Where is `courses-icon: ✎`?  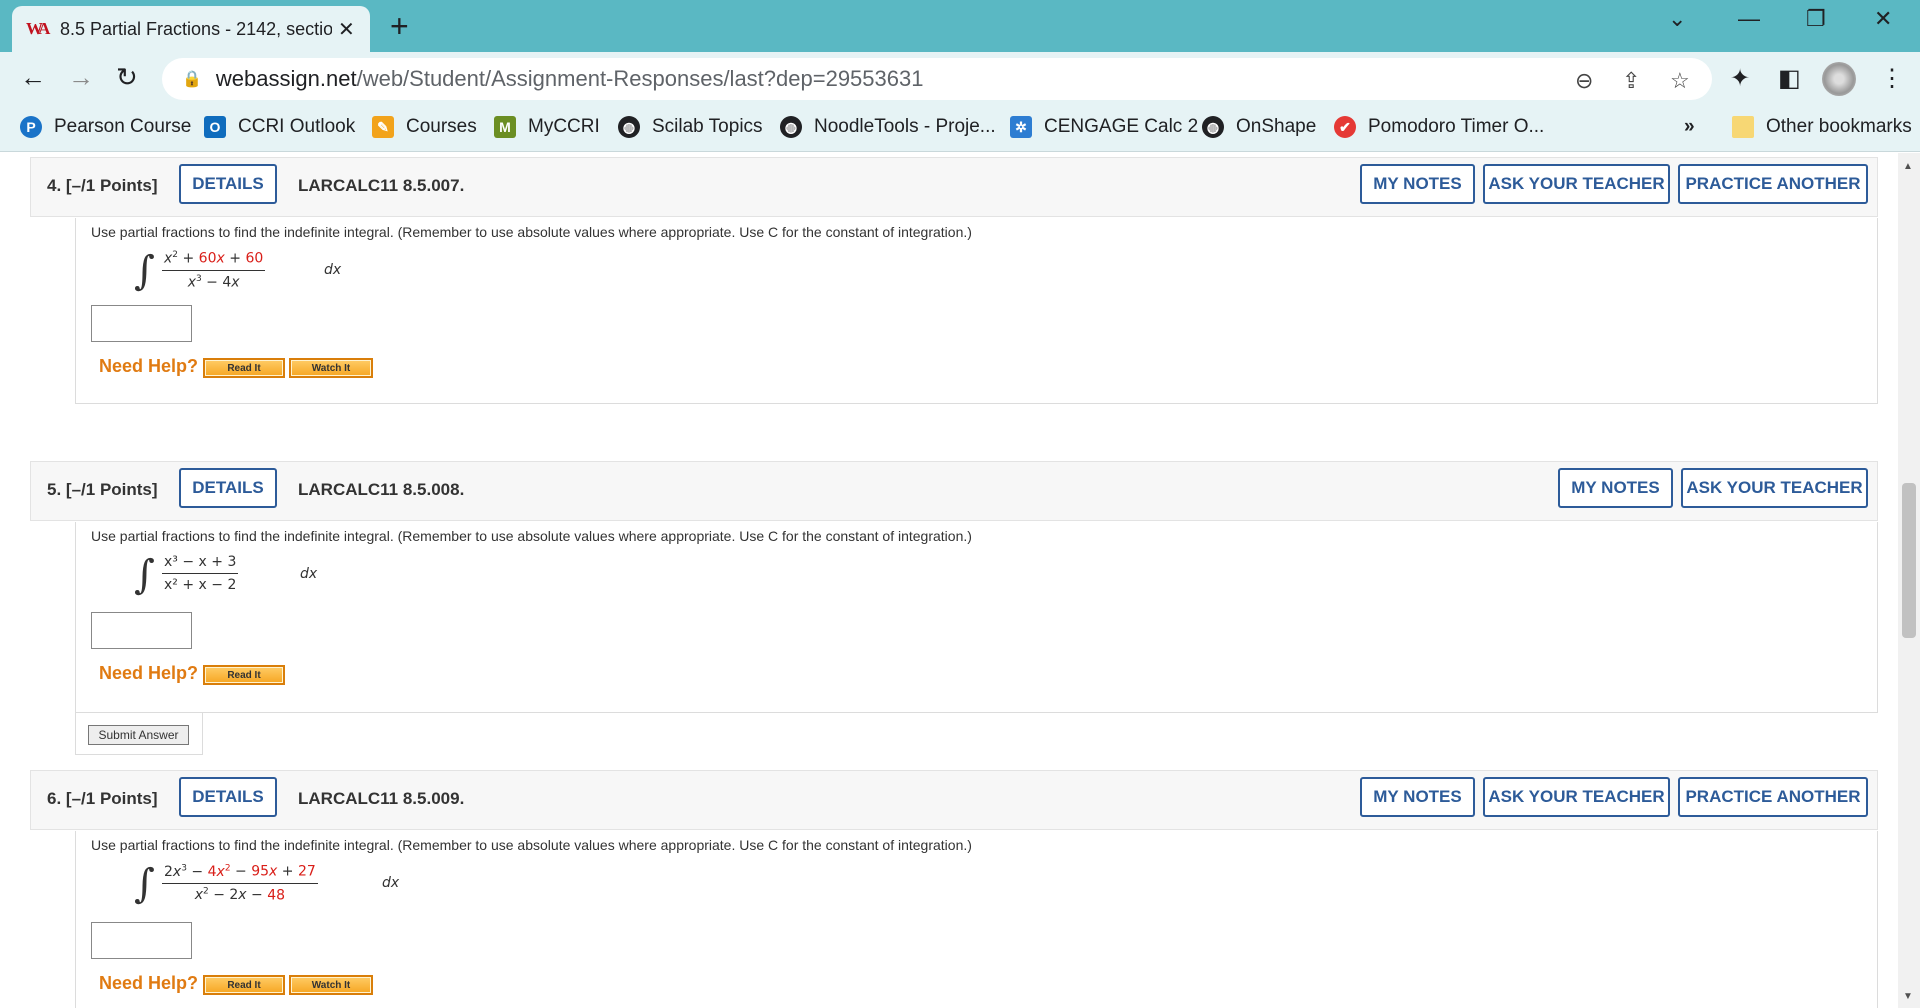 courses-icon: ✎ is located at coordinates (383, 127).